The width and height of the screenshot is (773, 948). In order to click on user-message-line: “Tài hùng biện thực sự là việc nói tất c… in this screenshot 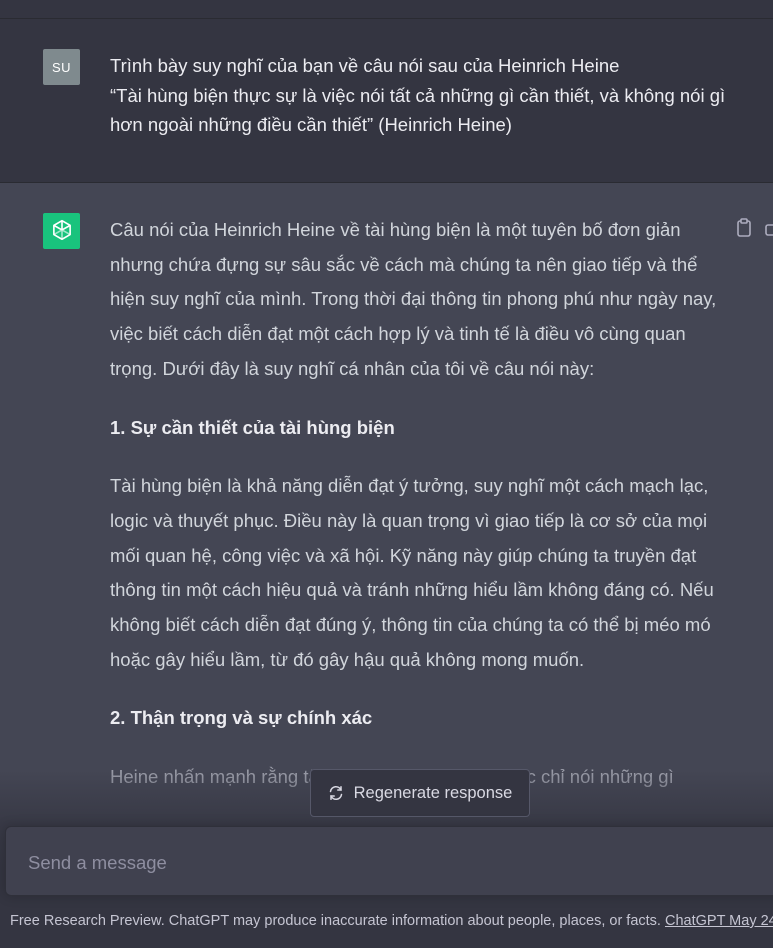, I will do `click(418, 110)`.